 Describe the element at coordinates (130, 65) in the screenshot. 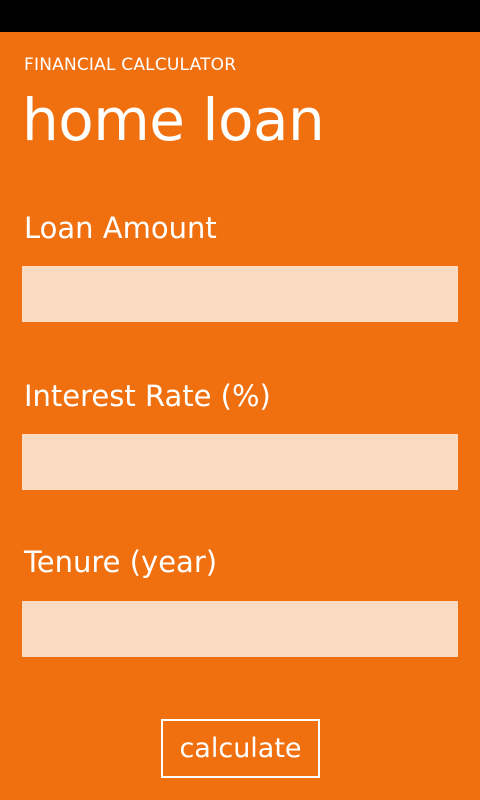

I see `app-title: FINANCIAL CALCULATOR` at that location.